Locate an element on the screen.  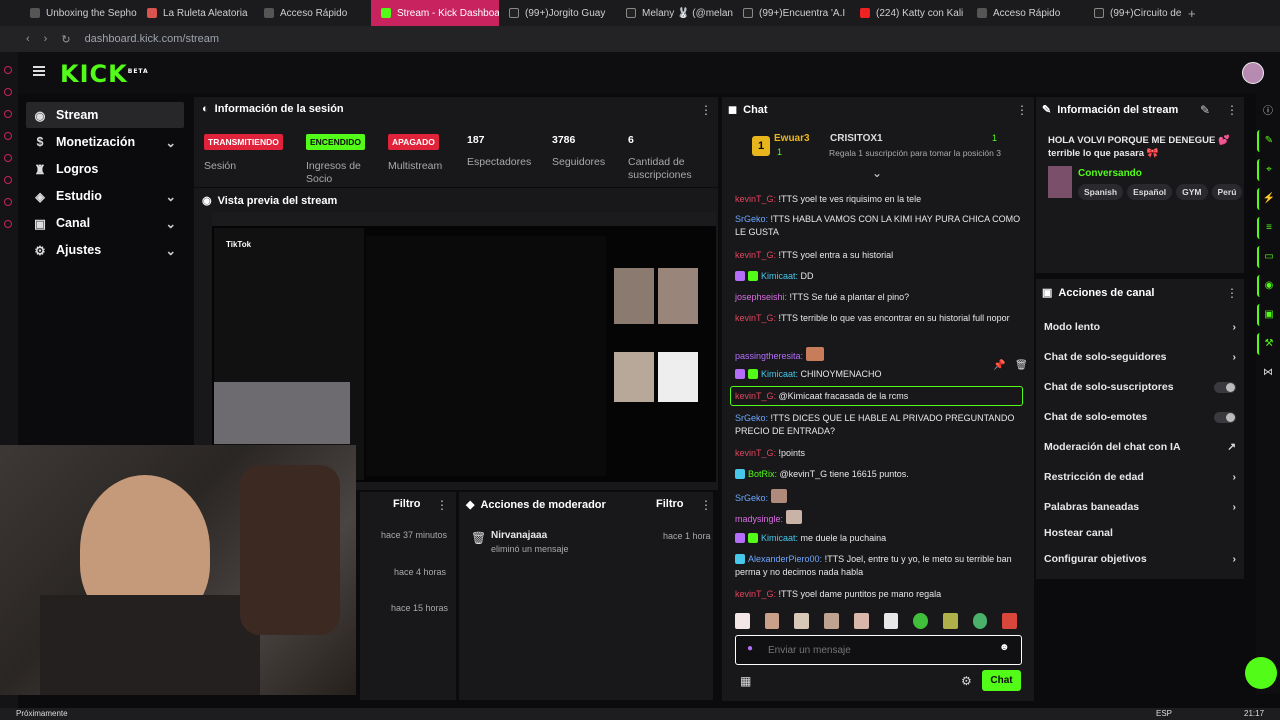
settings-icon: ⚙ is located at coordinates (966, 681).